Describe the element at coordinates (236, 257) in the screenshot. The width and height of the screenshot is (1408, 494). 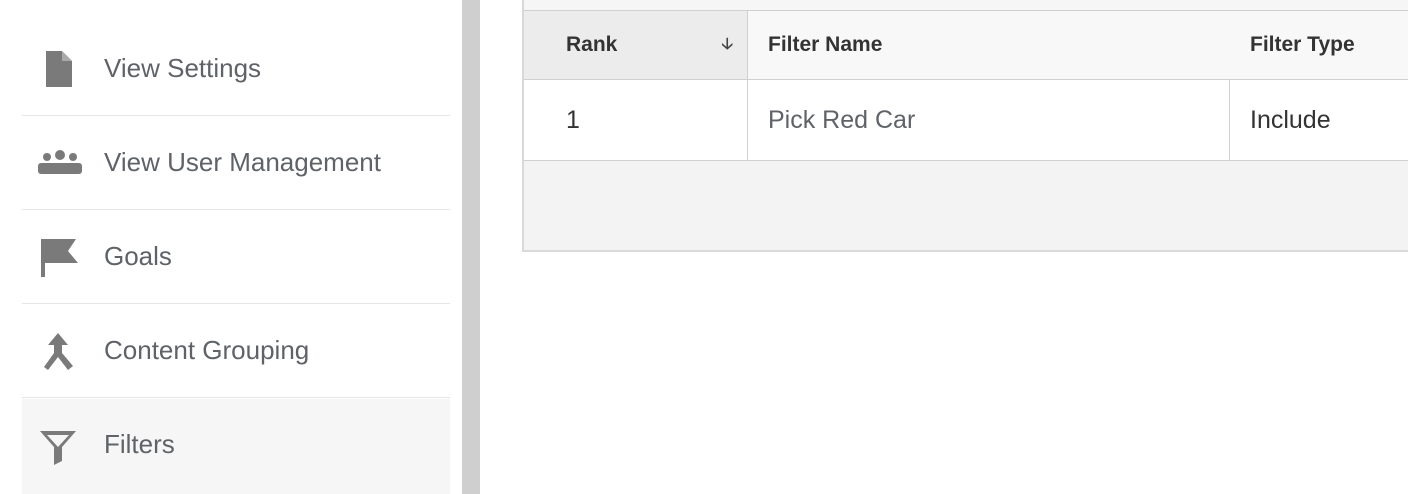
I see `sidebar-item-goals: Goals` at that location.